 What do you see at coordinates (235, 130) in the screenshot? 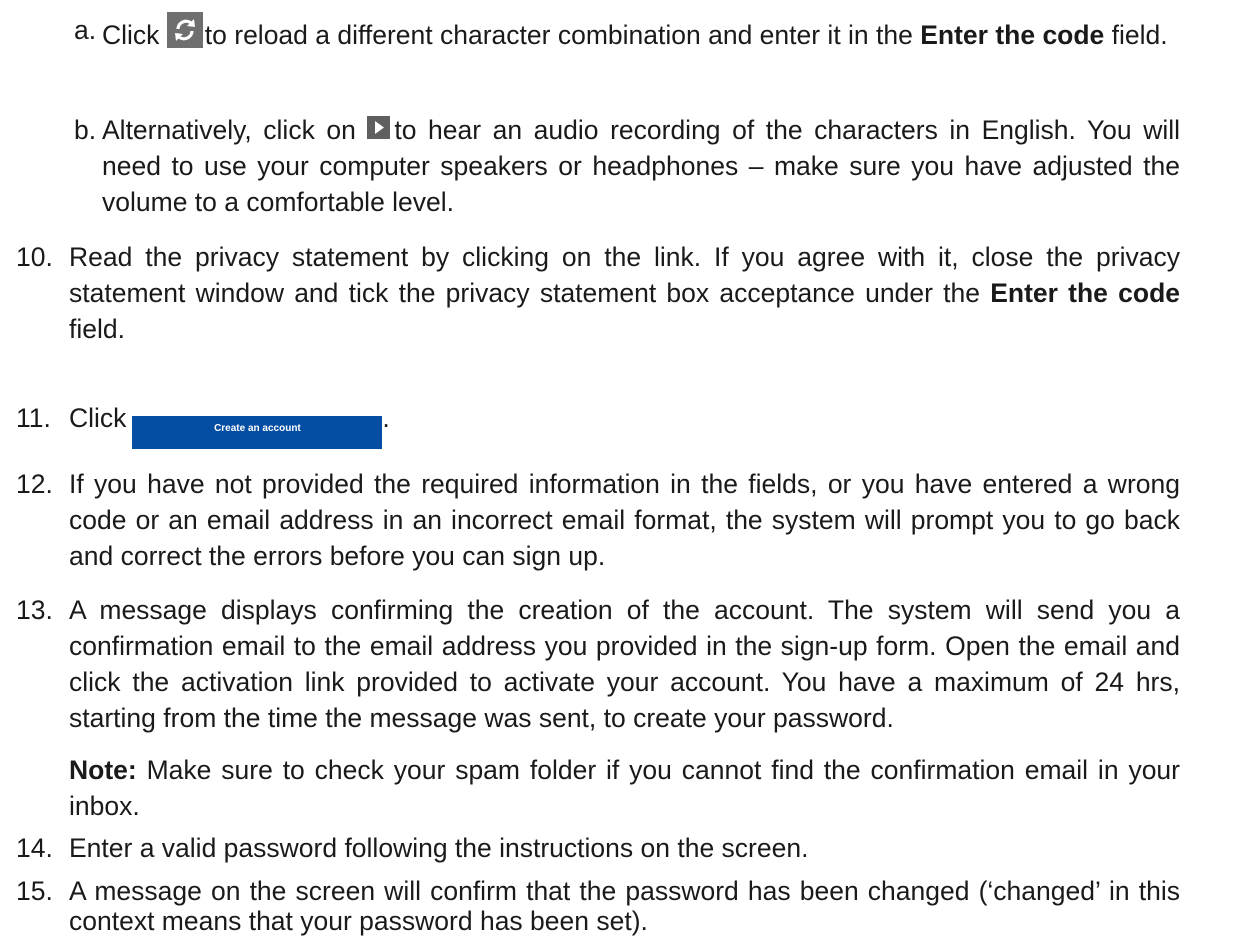
I see `step-b-text-1: Alternatively, click on` at bounding box center [235, 130].